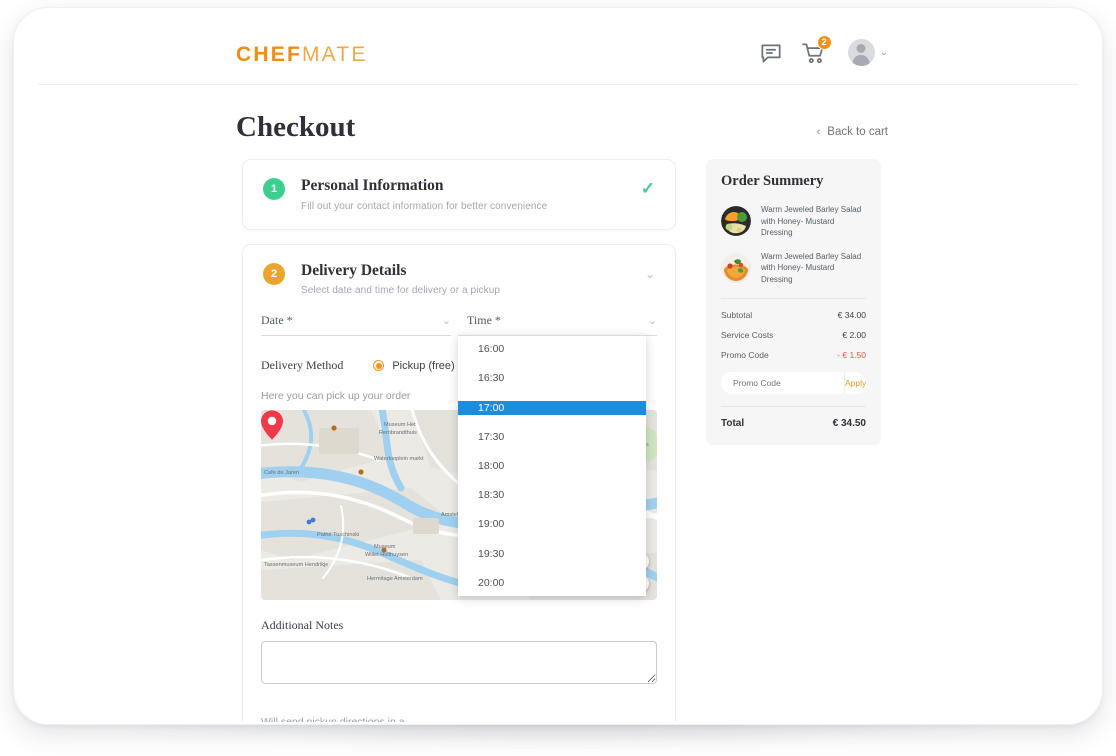 The height and width of the screenshot is (756, 1116). Describe the element at coordinates (449, 515) in the screenshot. I see `svg-text: Amstel` at that location.